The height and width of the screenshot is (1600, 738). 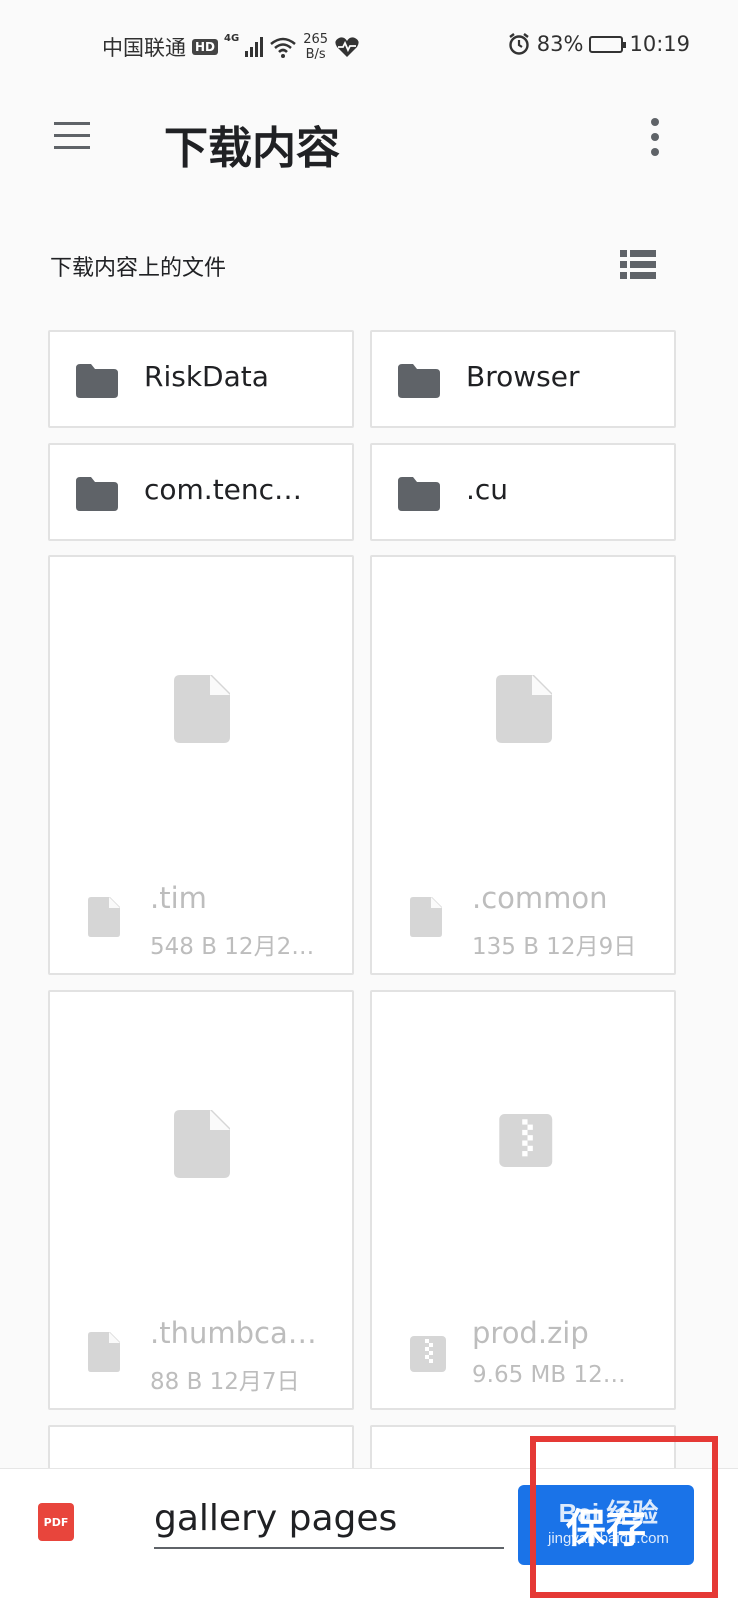 What do you see at coordinates (347, 47) in the screenshot?
I see `health-heart-icon` at bounding box center [347, 47].